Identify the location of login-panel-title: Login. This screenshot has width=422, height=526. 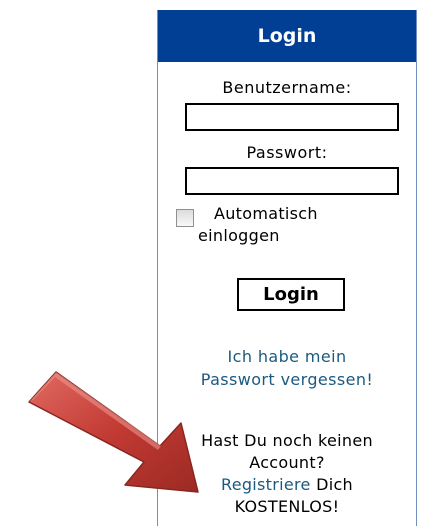
(287, 36).